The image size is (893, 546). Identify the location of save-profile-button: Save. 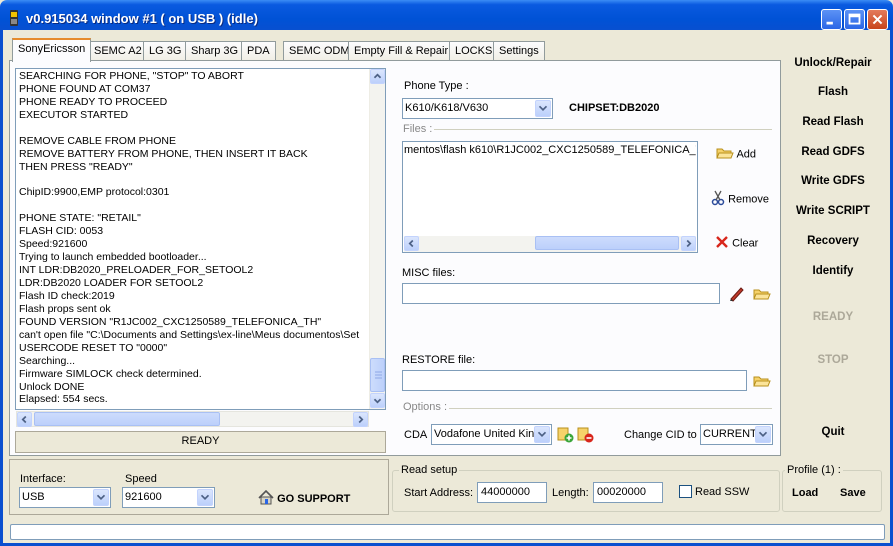
(853, 493).